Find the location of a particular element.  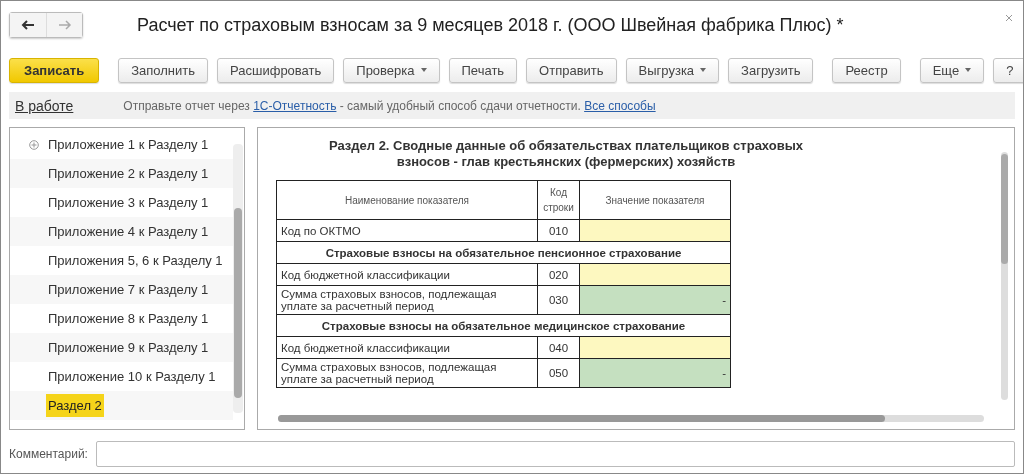

section-item: Приложения 5, 6 к Разделу 1 is located at coordinates (135, 260).